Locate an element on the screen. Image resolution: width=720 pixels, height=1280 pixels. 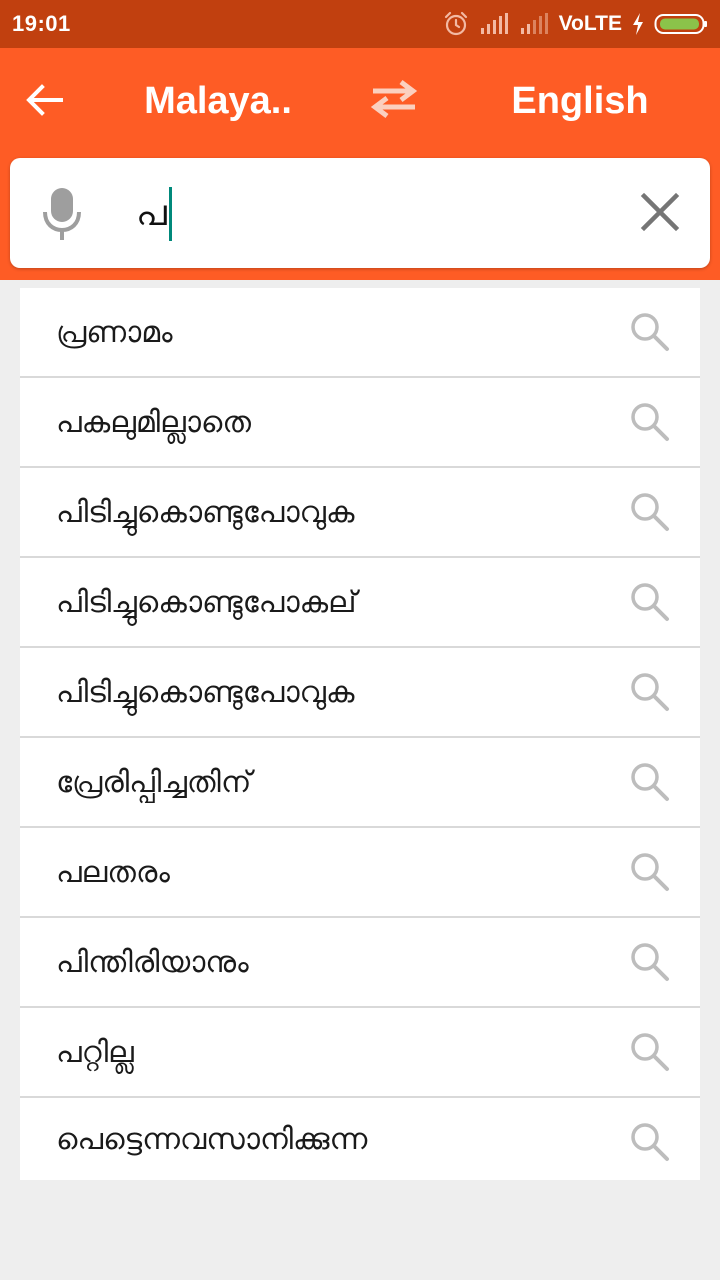
swap-arrows-icon is located at coordinates (394, 99).